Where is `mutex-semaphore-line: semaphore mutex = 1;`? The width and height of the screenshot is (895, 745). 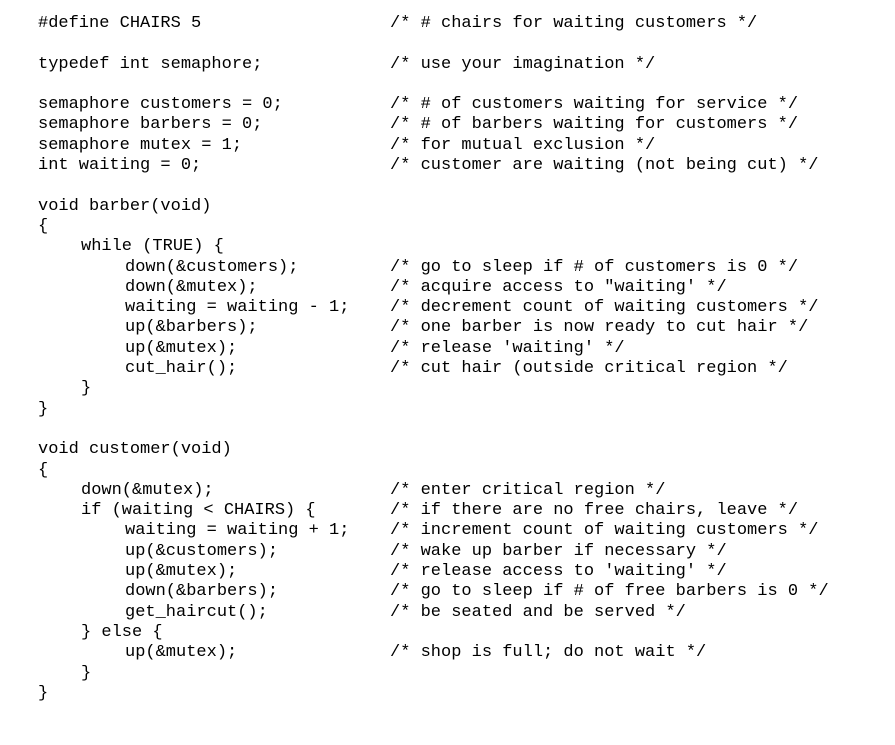 mutex-semaphore-line: semaphore mutex = 1; is located at coordinates (140, 145).